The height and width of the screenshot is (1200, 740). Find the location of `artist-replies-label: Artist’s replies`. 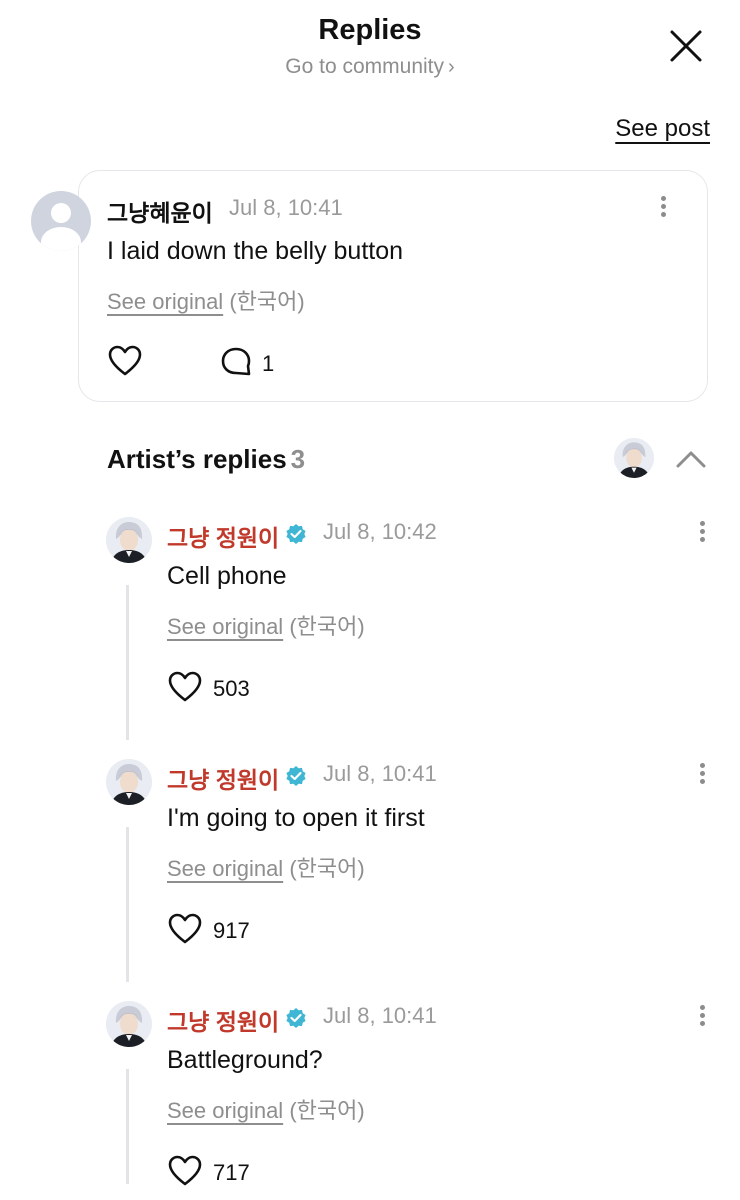

artist-replies-label: Artist’s replies is located at coordinates (197, 459).